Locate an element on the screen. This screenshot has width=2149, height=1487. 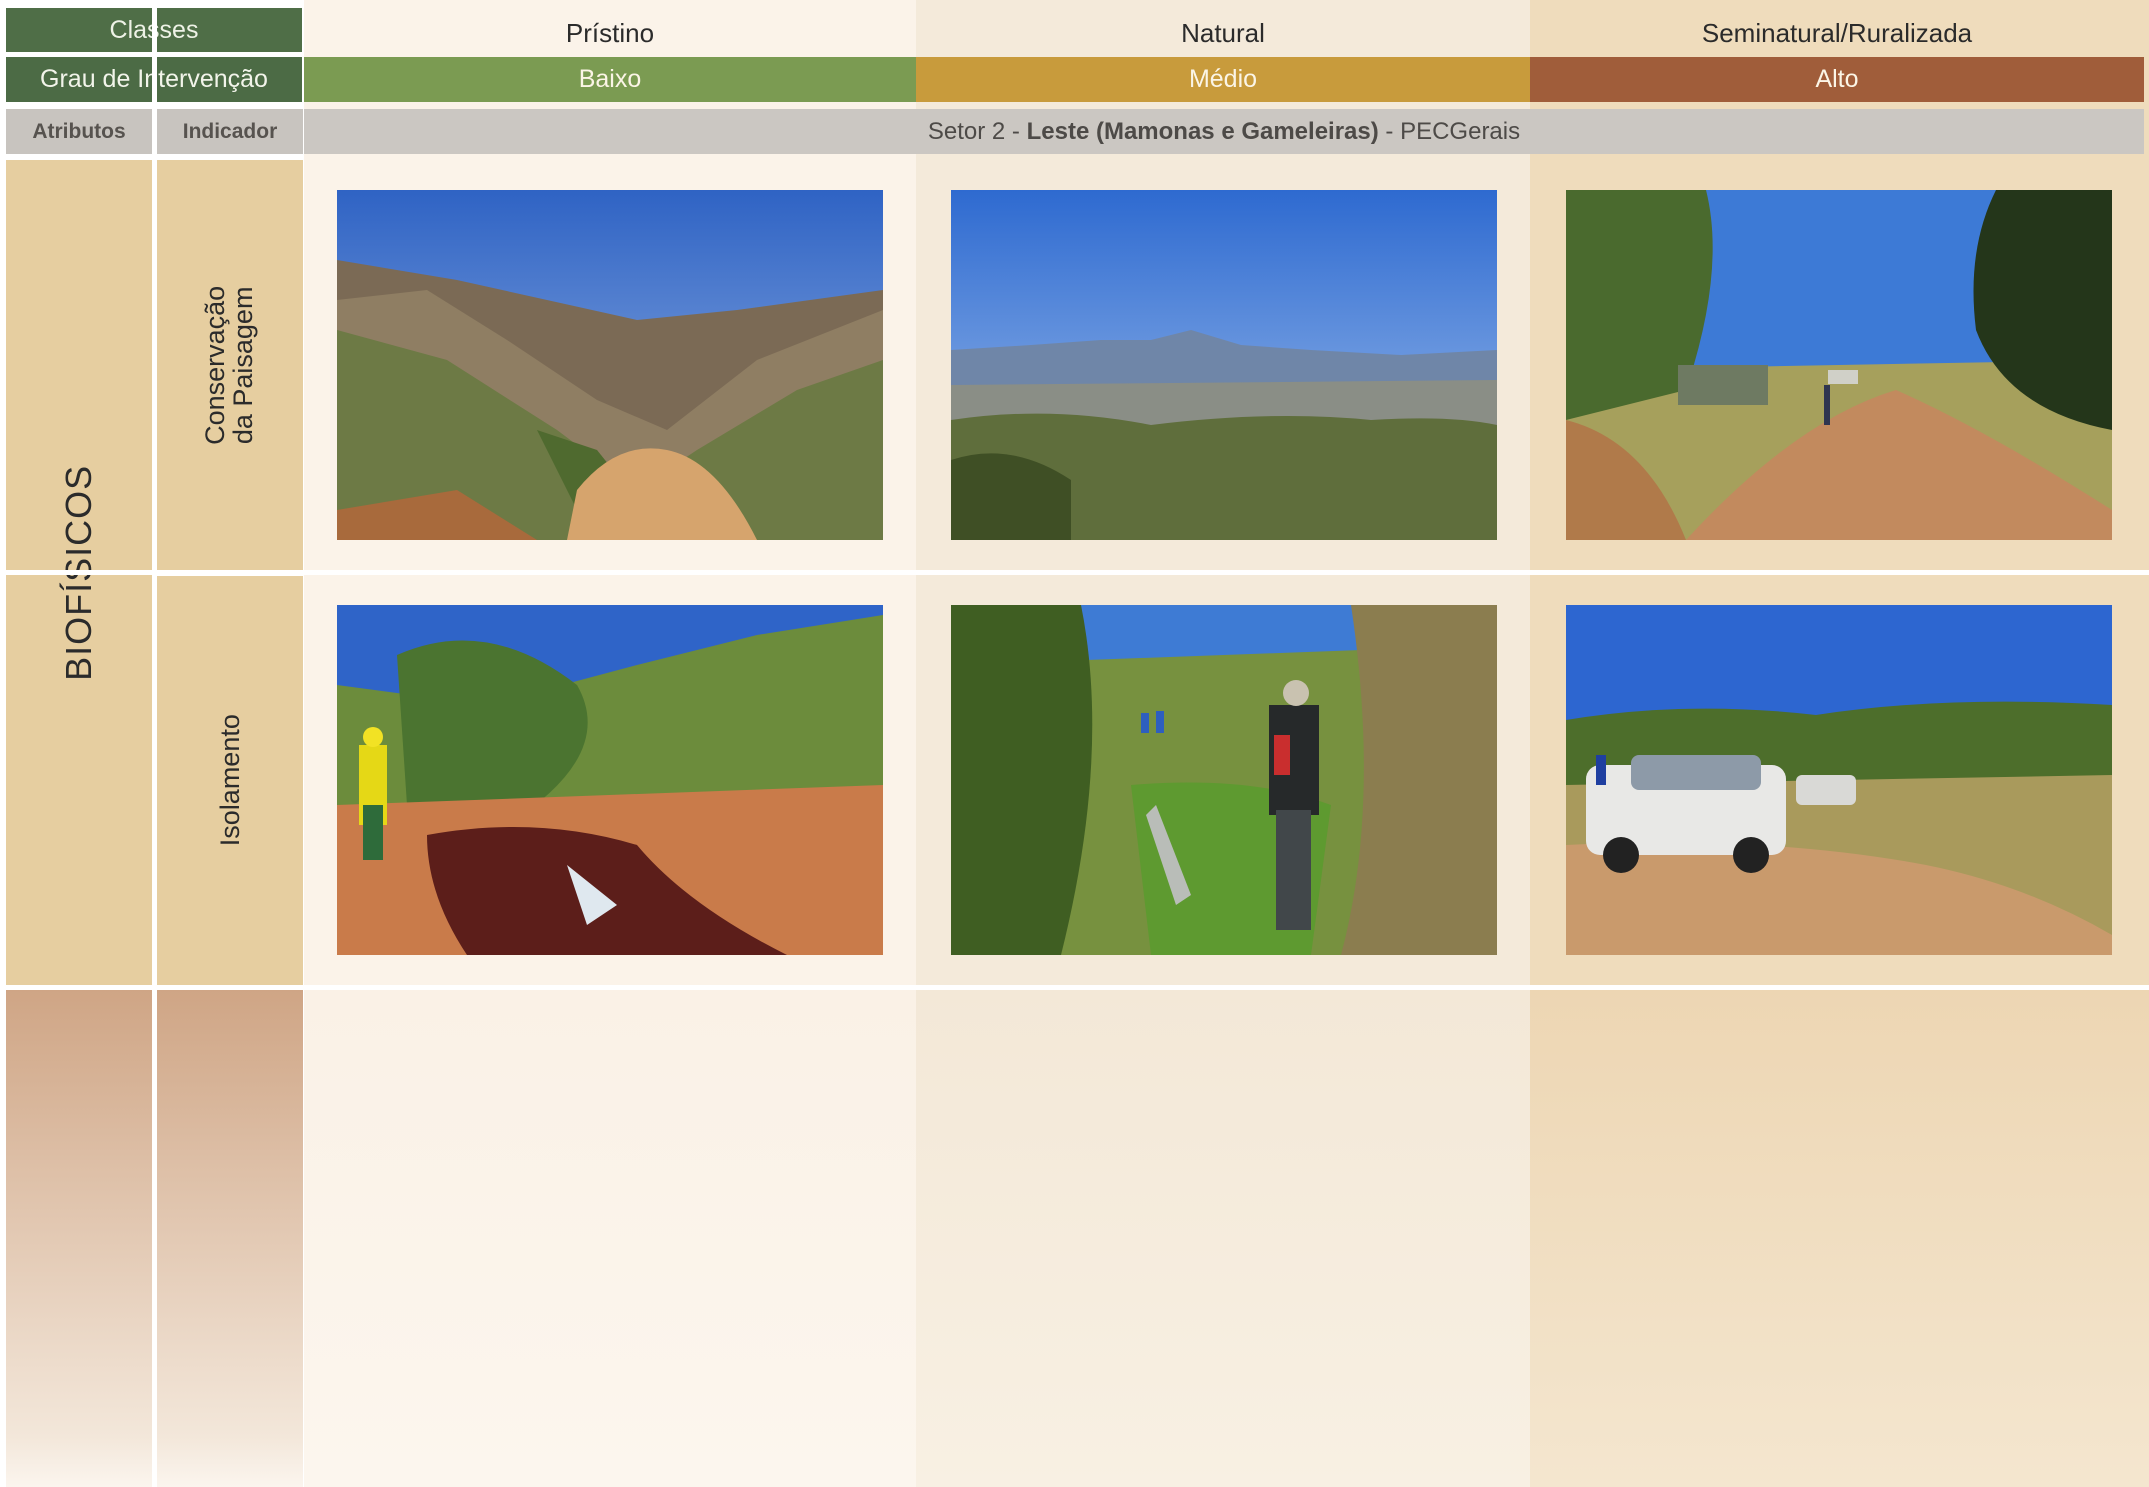
grau-medio: Médio is located at coordinates (1223, 79).